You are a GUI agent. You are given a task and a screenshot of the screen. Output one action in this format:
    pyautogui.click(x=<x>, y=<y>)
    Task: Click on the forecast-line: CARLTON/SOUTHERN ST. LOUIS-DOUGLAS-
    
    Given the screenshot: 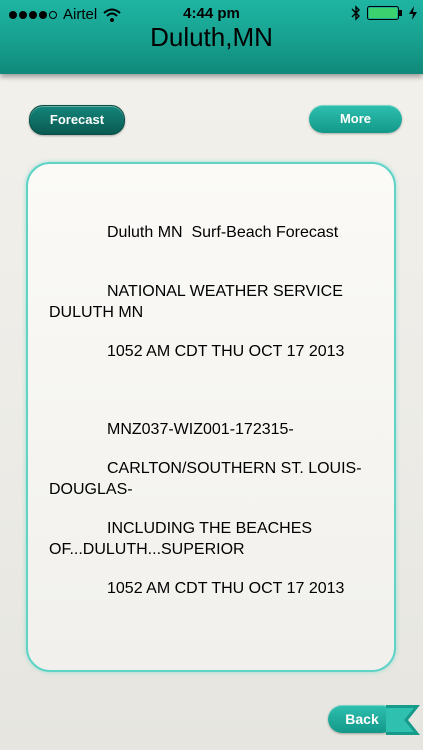 What is the action you would take?
    pyautogui.click(x=205, y=479)
    